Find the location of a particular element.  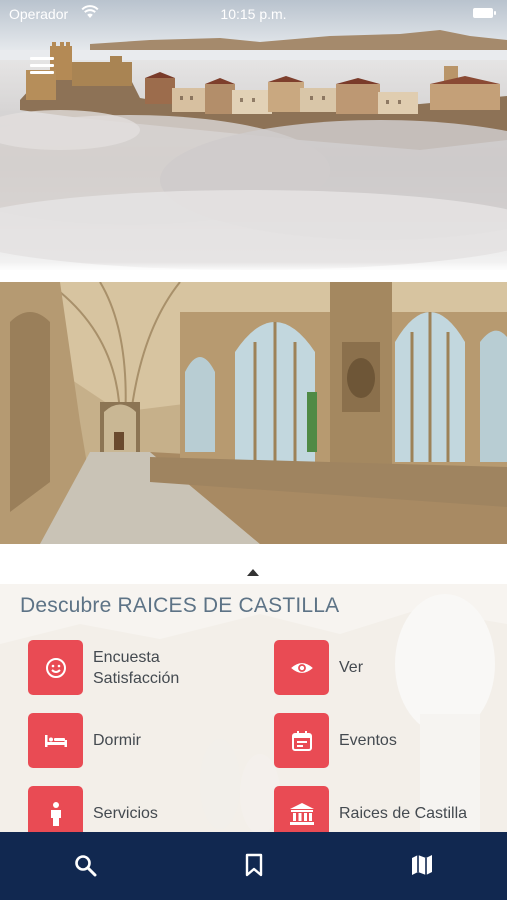

battery-icon is located at coordinates (484, 13).